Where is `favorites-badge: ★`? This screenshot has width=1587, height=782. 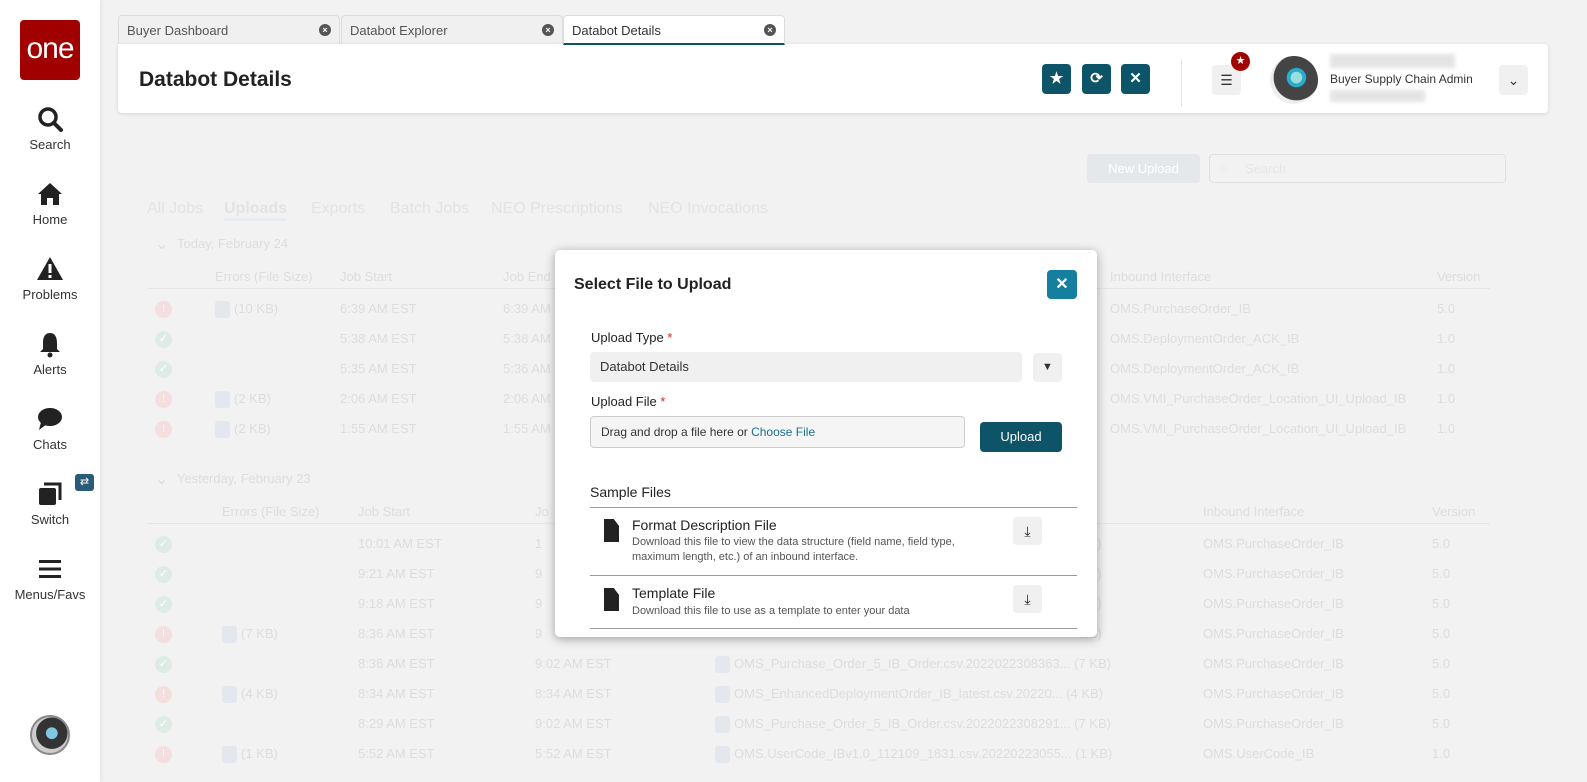
favorites-badge: ★ is located at coordinates (1240, 61).